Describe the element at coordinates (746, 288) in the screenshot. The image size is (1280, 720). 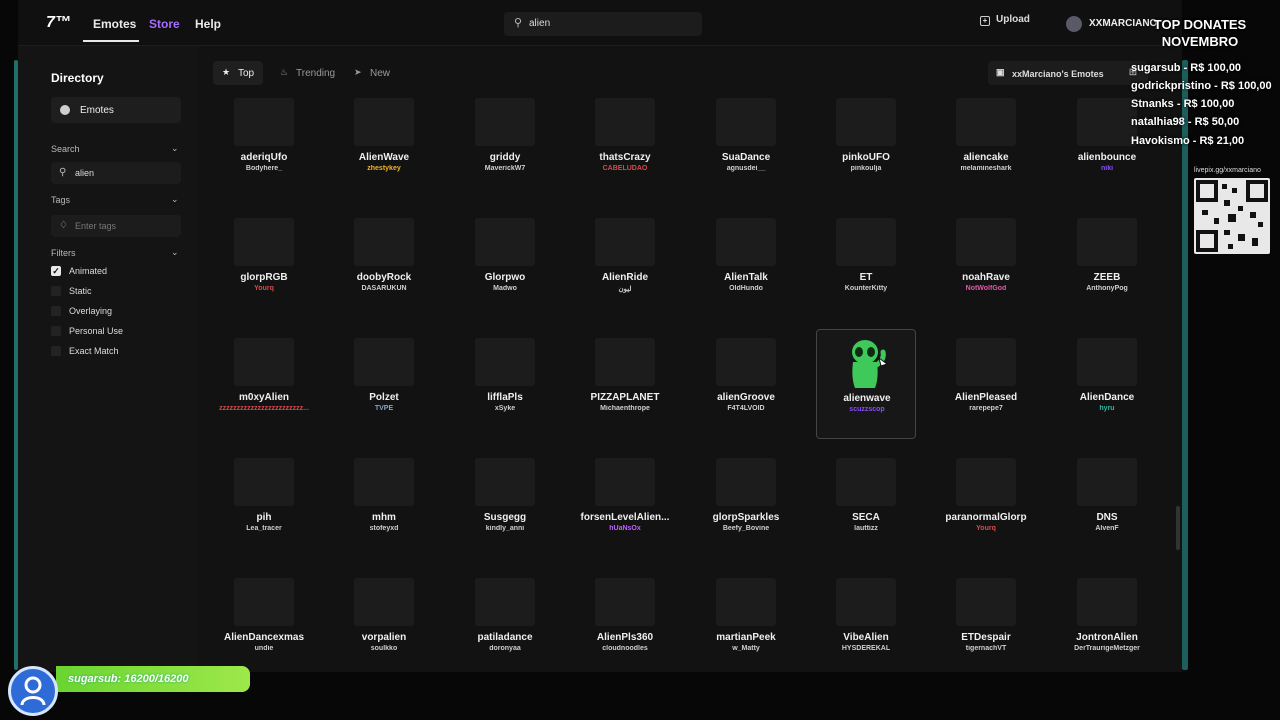
I see `emote-author: OldHundo` at that location.